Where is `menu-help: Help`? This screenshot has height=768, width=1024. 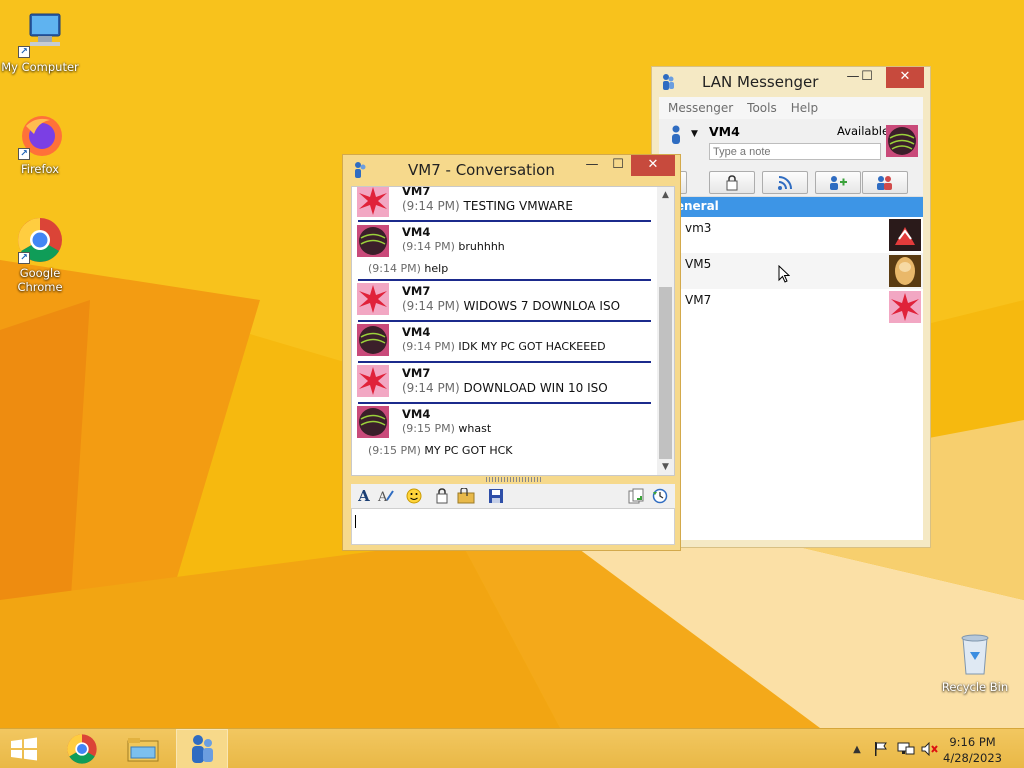
menu-help: Help is located at coordinates (804, 108).